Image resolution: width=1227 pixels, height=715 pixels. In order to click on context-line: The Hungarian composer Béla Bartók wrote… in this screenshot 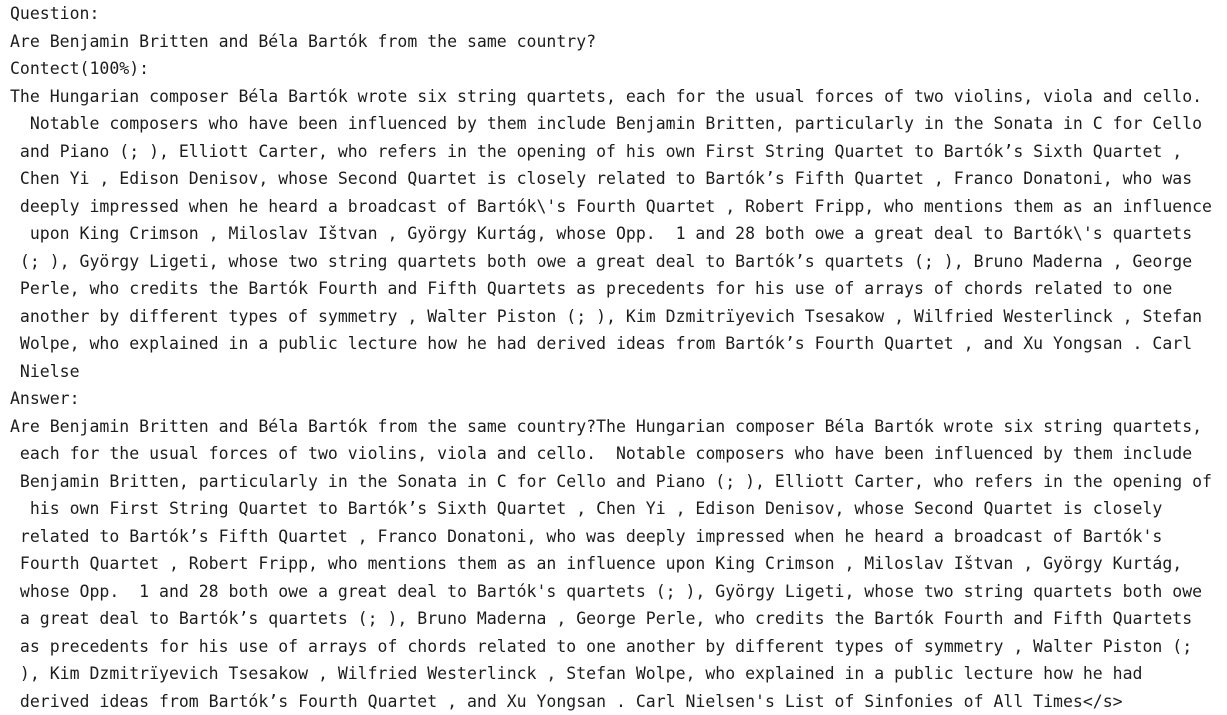, I will do `click(617, 97)`.